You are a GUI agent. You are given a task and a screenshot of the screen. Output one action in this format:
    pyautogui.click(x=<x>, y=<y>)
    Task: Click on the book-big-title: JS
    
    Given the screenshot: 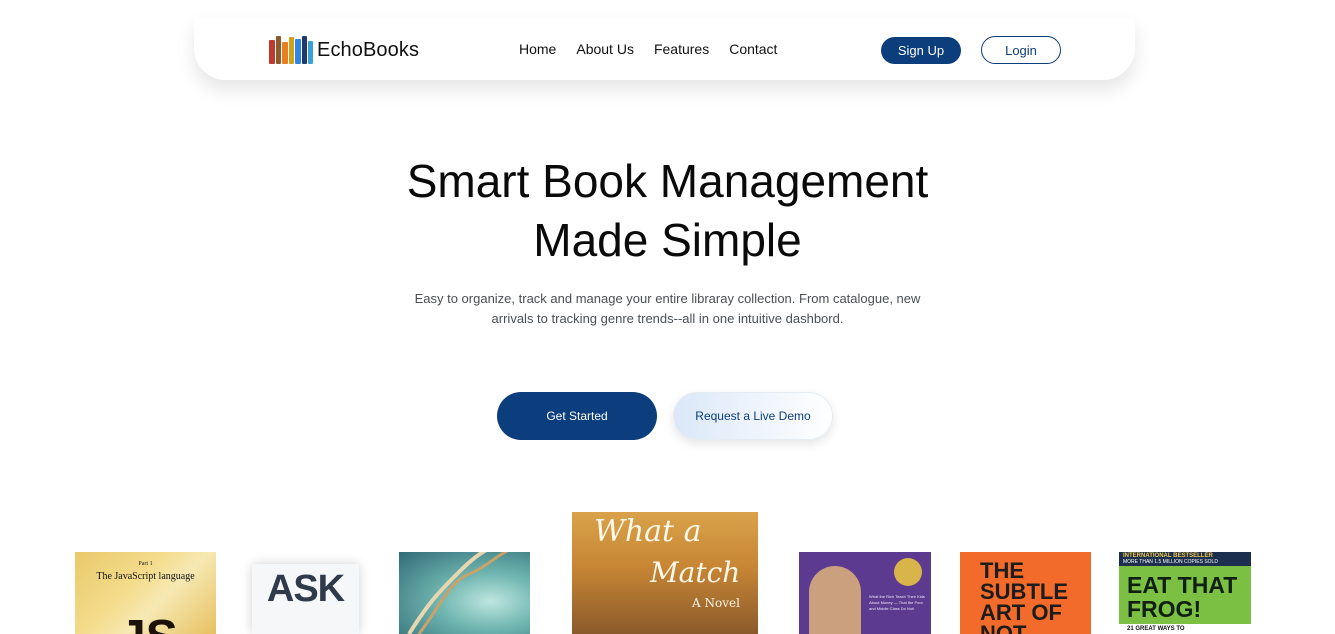 What is the action you would take?
    pyautogui.click(x=148, y=622)
    